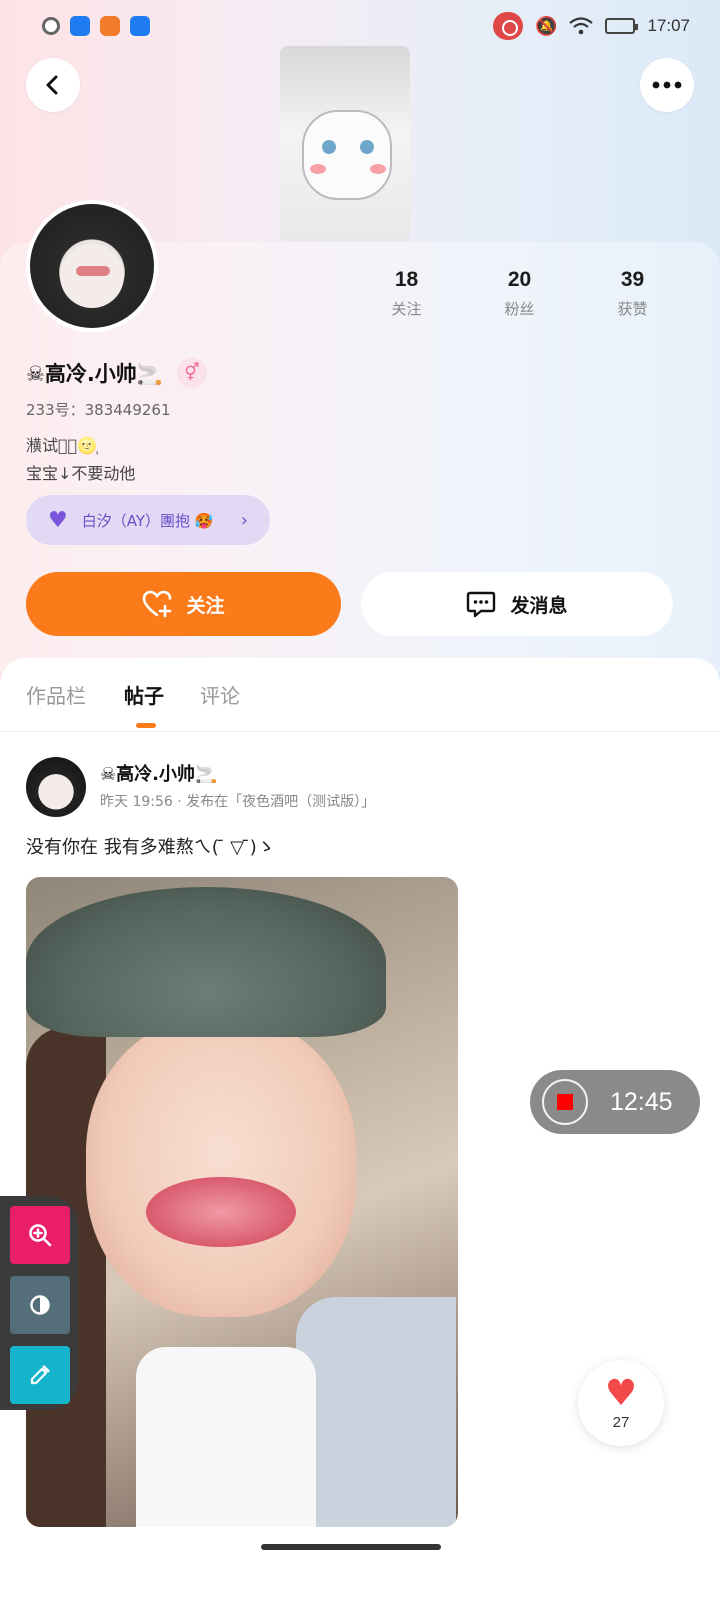 The height and width of the screenshot is (1612, 720). Describe the element at coordinates (146, 725) in the screenshot. I see `active-tab-indicator` at that location.